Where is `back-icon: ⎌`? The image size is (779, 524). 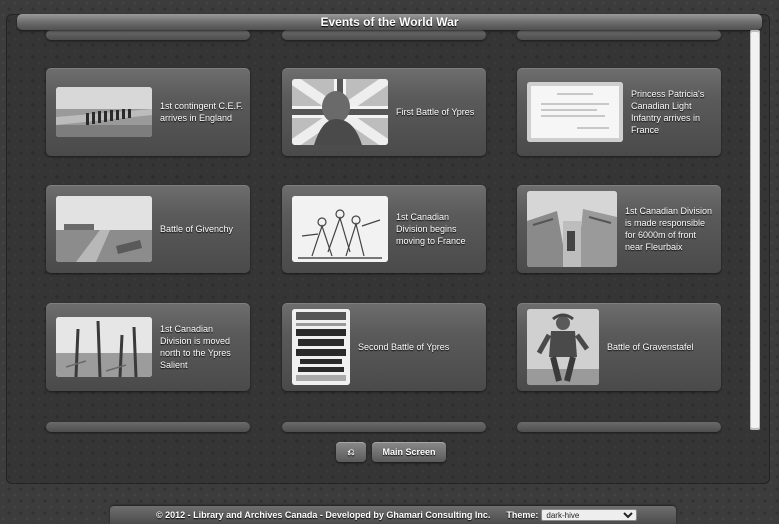
back-icon: ⎌ is located at coordinates (351, 451).